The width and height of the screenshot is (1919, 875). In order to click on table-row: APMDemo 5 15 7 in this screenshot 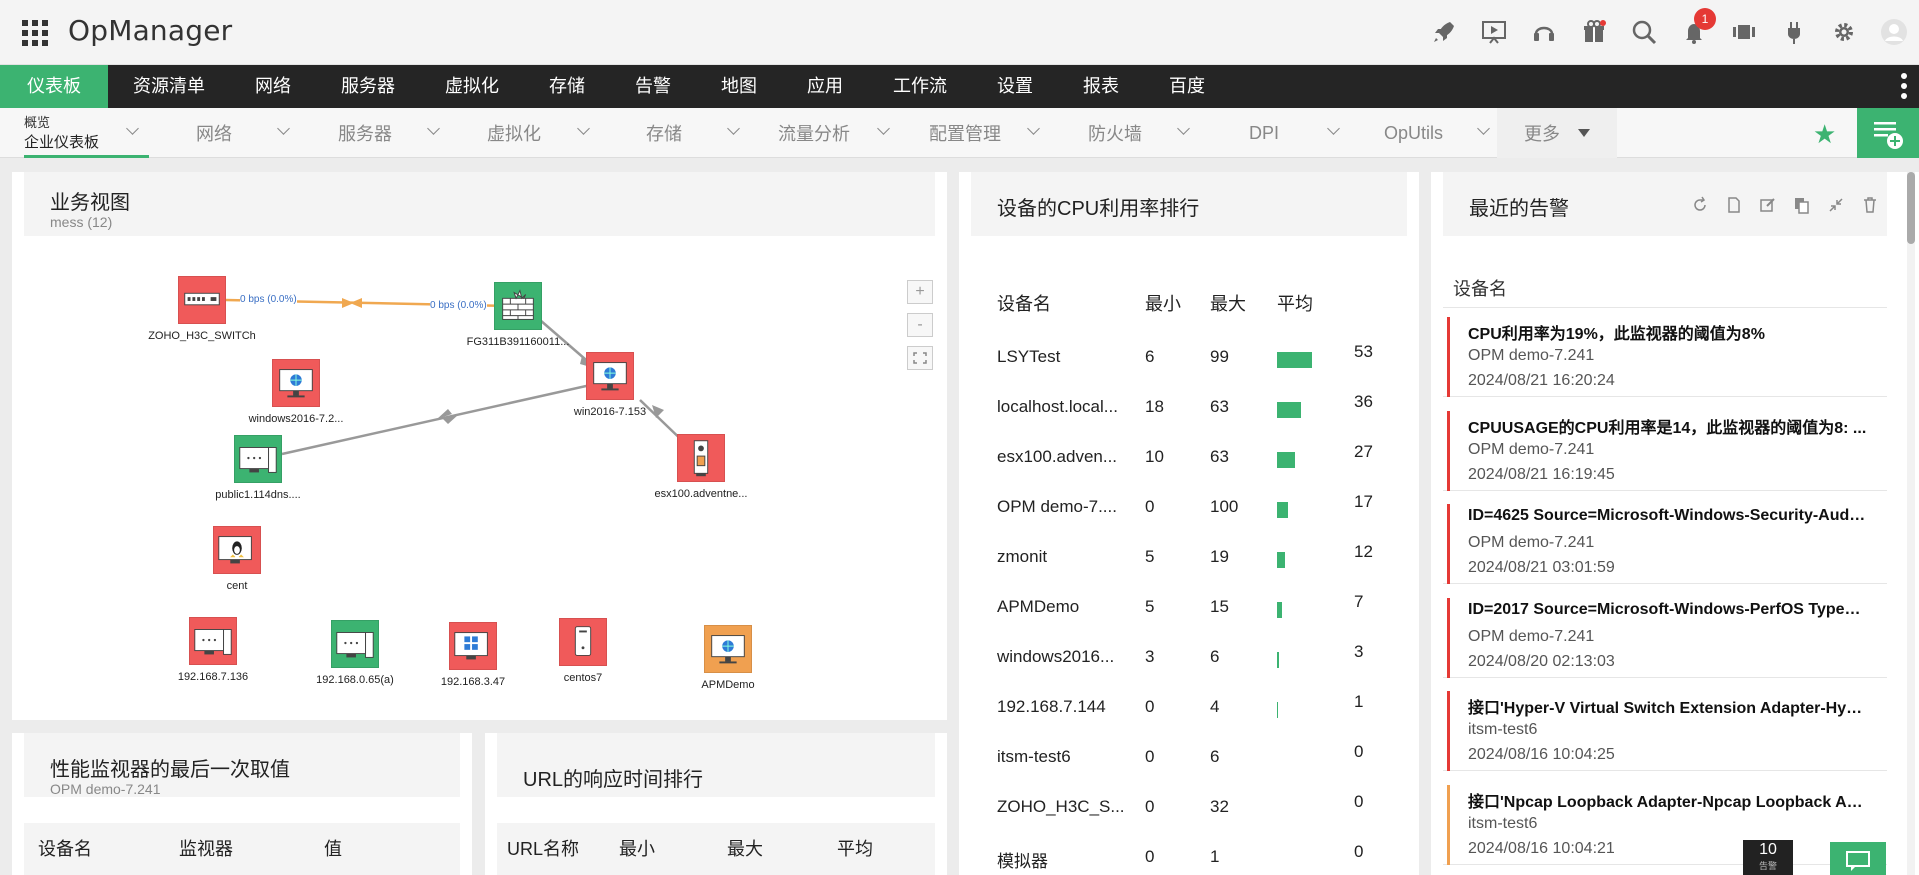, I will do `click(1179, 607)`.